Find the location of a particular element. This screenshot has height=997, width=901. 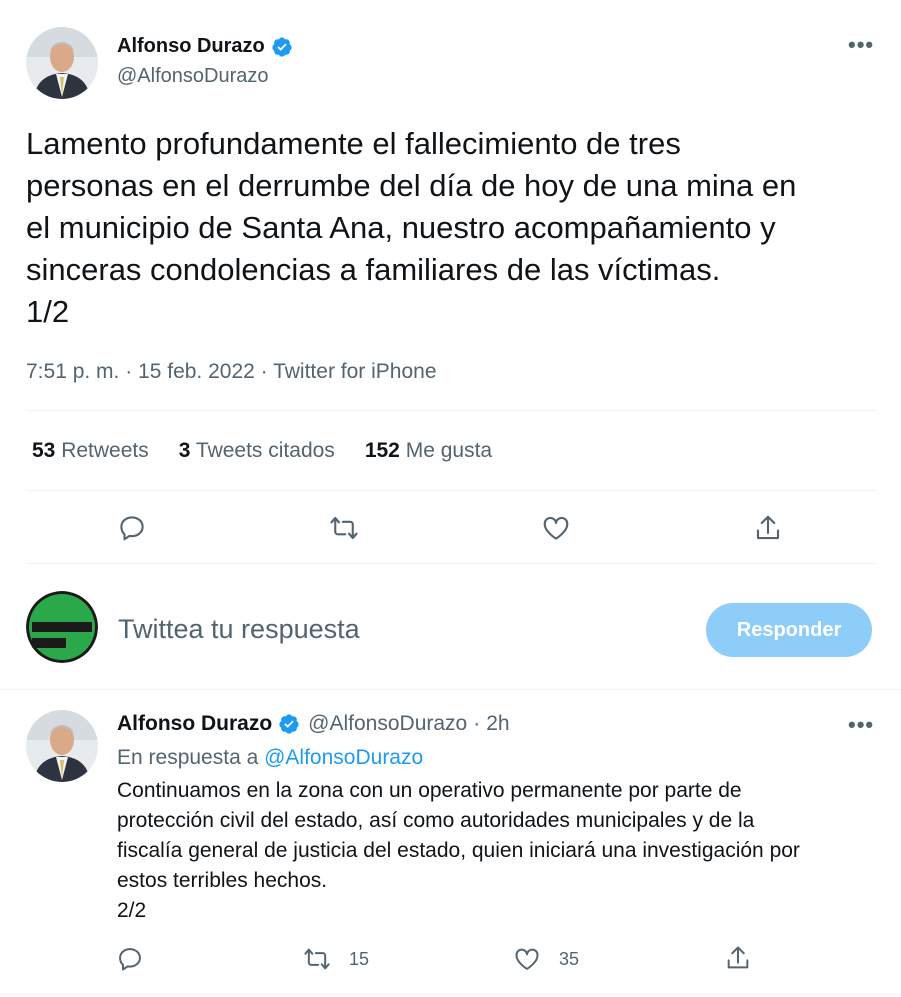

likes-stat: 152 Me gusta is located at coordinates (428, 451).